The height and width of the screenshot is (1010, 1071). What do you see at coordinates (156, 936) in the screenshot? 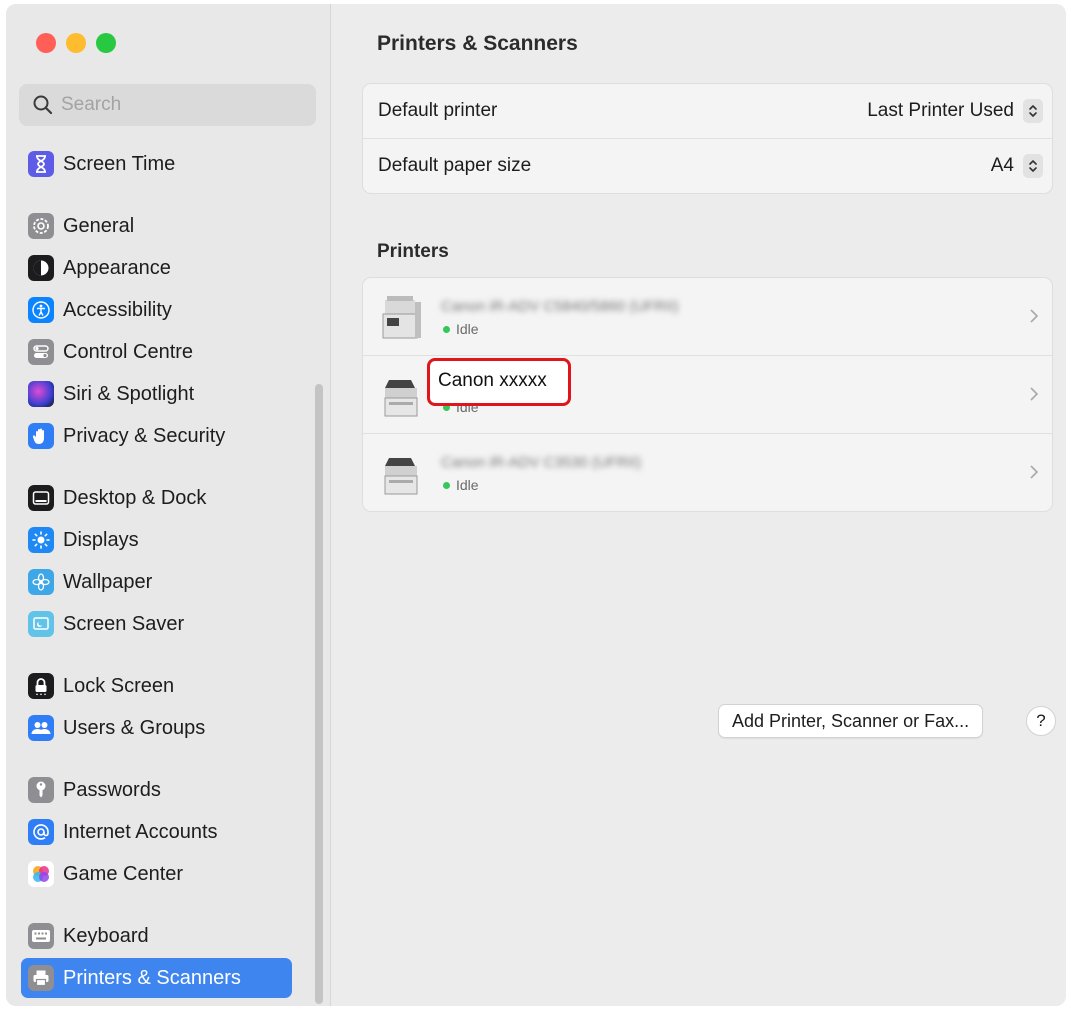
I see `sidebar-item-keyboard: Keyboard` at bounding box center [156, 936].